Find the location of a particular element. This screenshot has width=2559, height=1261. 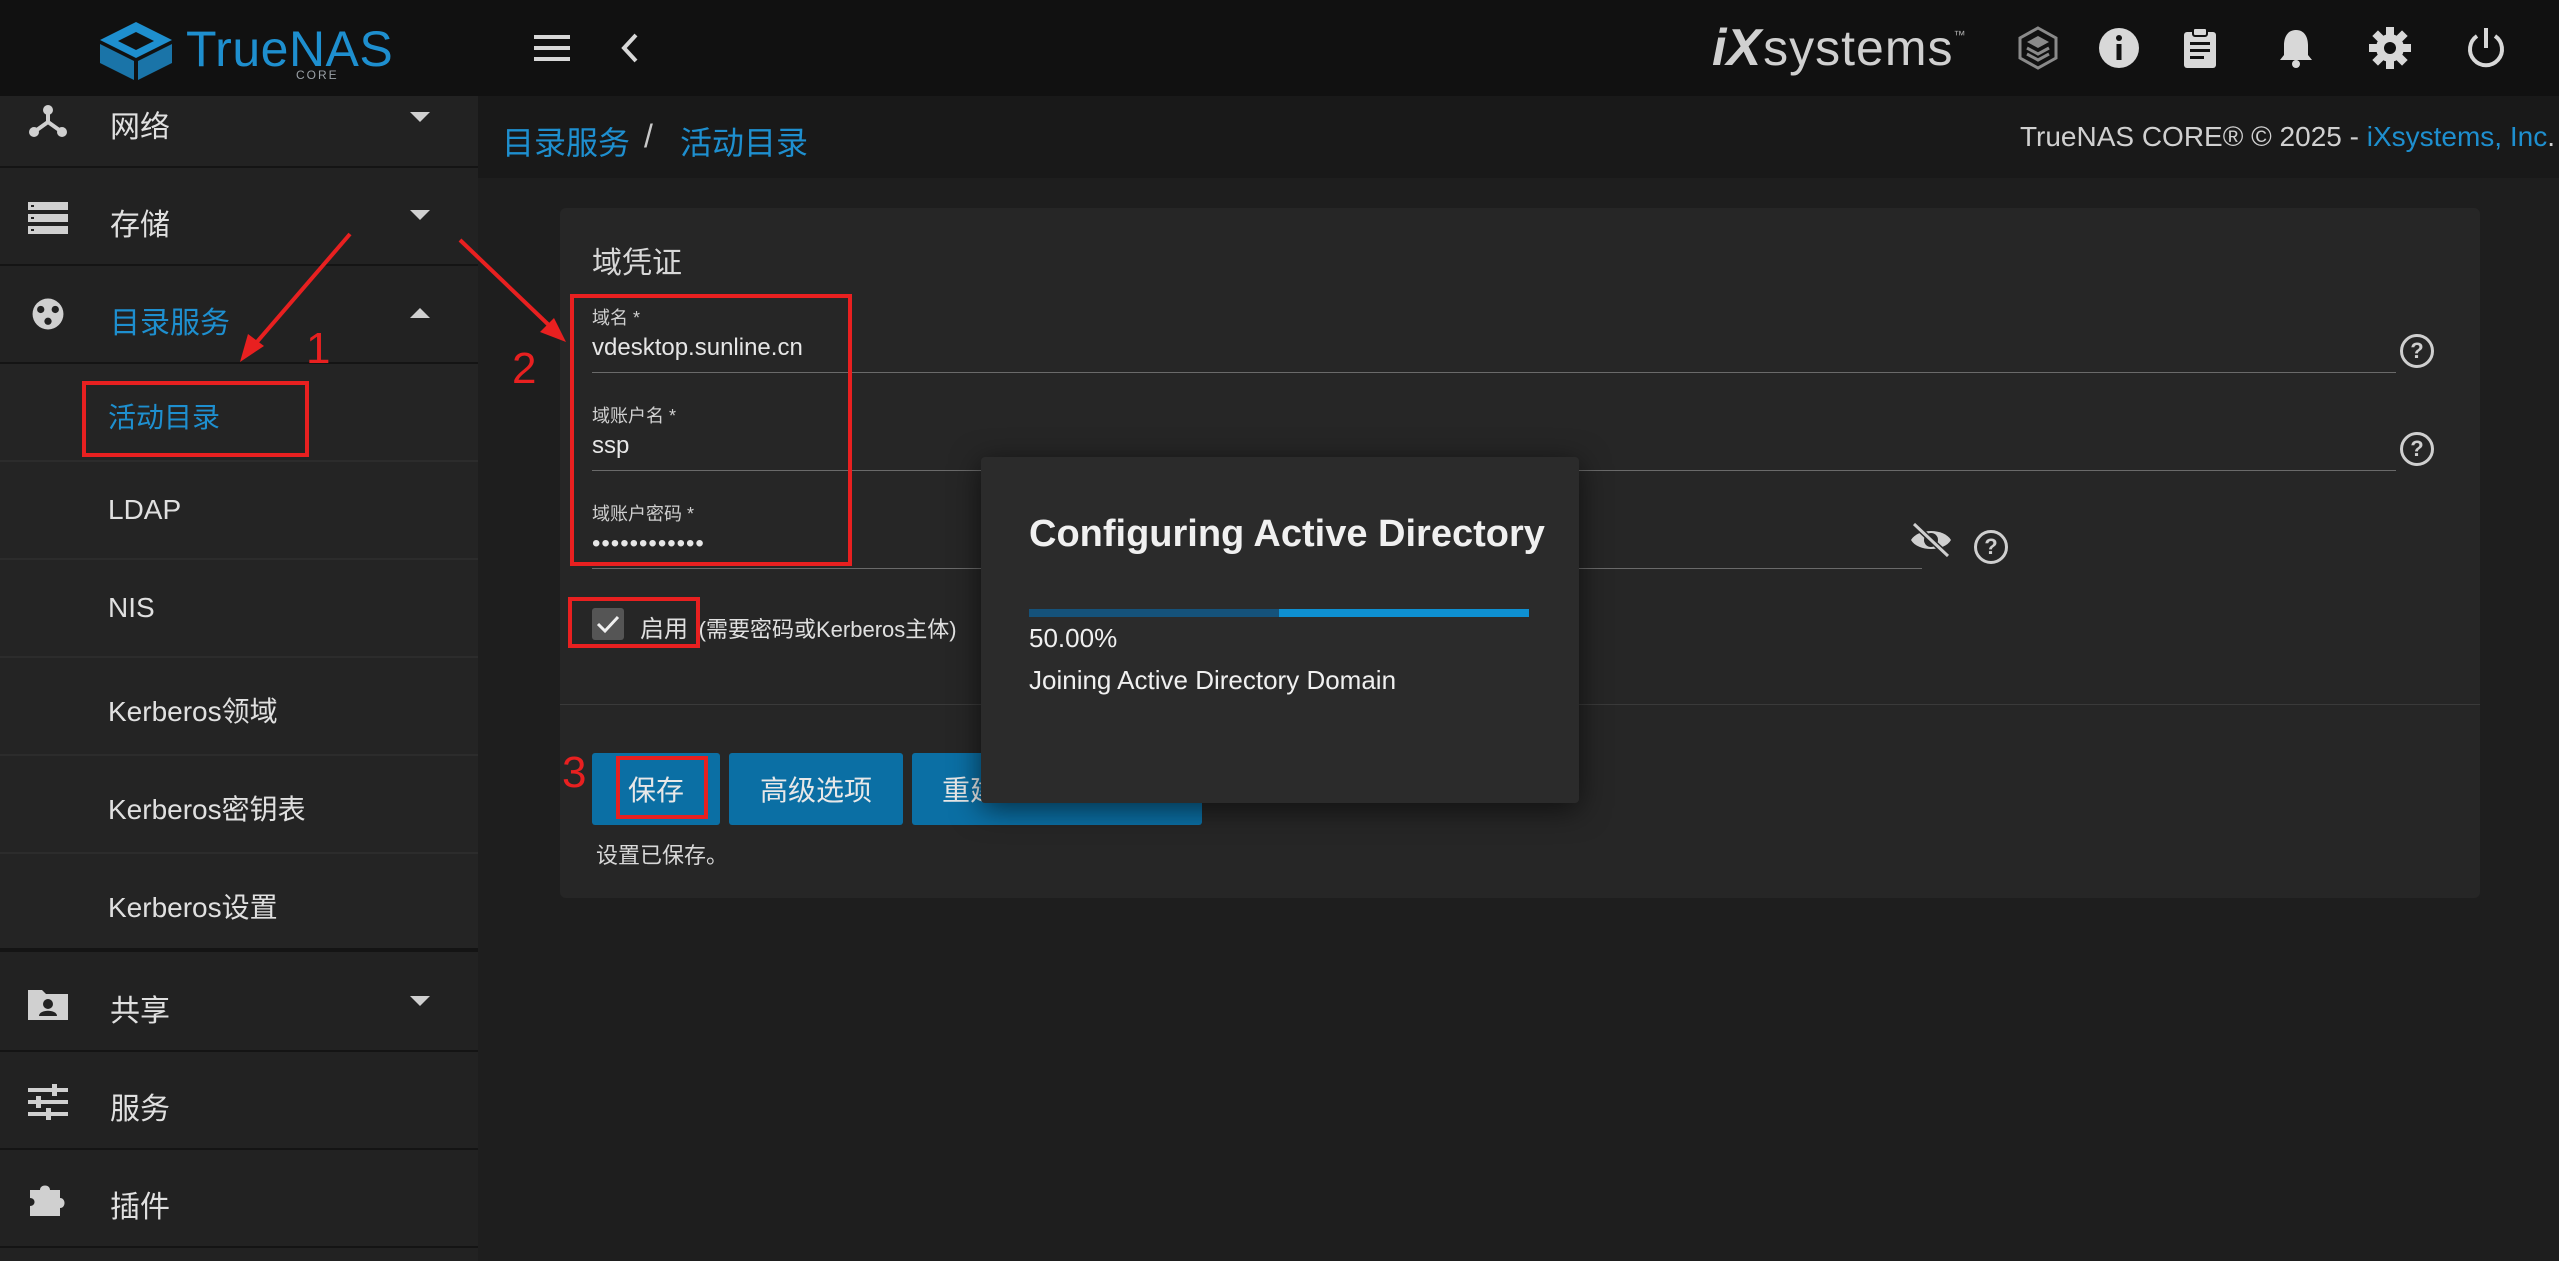

tasks-button is located at coordinates (2200, 48).